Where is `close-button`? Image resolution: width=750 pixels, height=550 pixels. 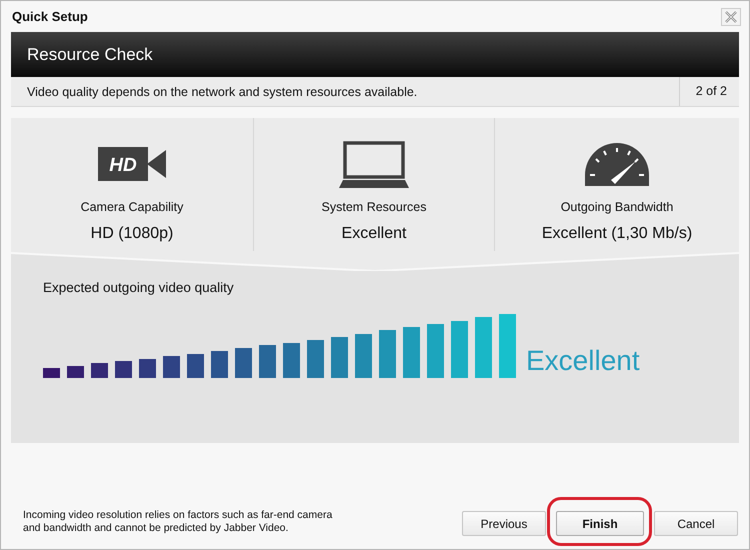 close-button is located at coordinates (731, 17).